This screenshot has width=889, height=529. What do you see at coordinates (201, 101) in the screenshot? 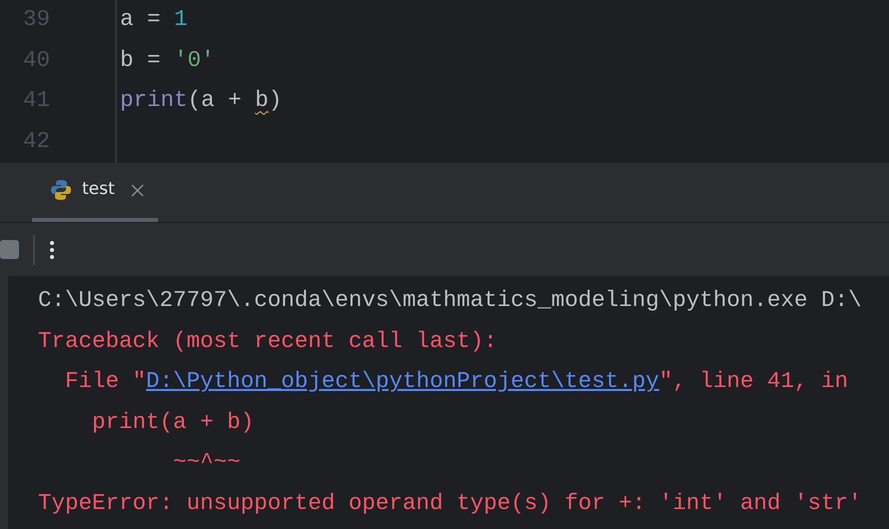
I see `code-line: print(a + b)` at bounding box center [201, 101].